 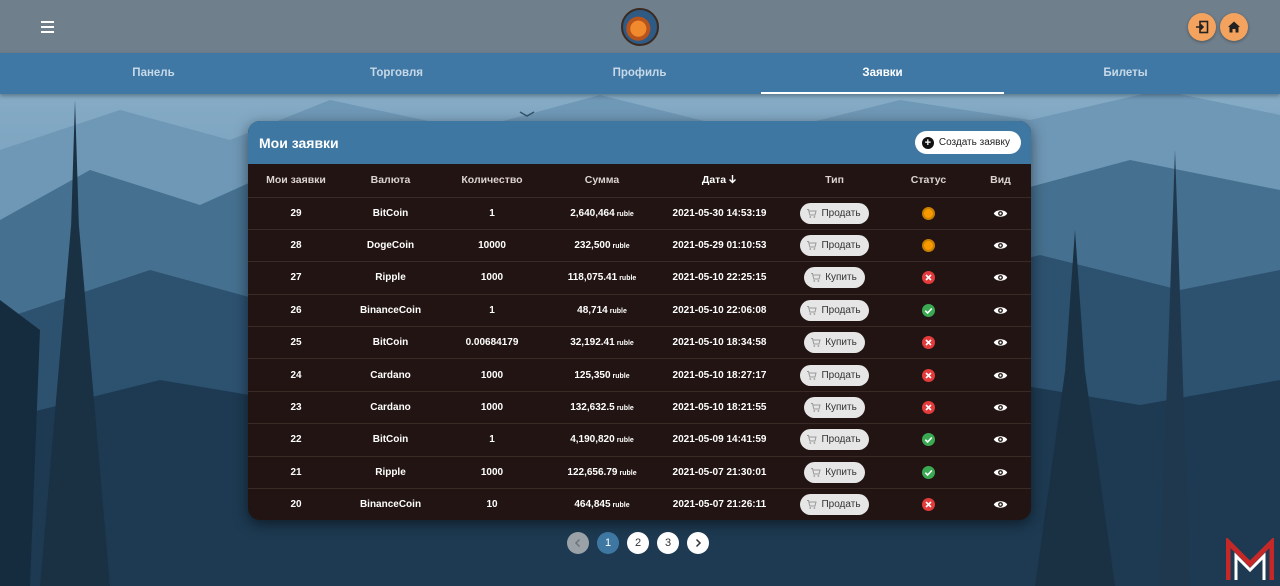 I want to click on tab-panel: Панель, so click(x=153, y=73).